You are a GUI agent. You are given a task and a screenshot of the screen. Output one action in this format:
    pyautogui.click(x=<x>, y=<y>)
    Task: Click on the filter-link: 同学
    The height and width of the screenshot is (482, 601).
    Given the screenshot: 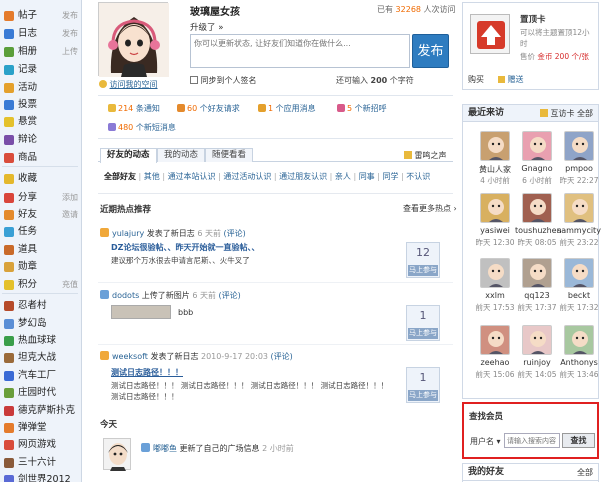 What is the action you would take?
    pyautogui.click(x=390, y=176)
    